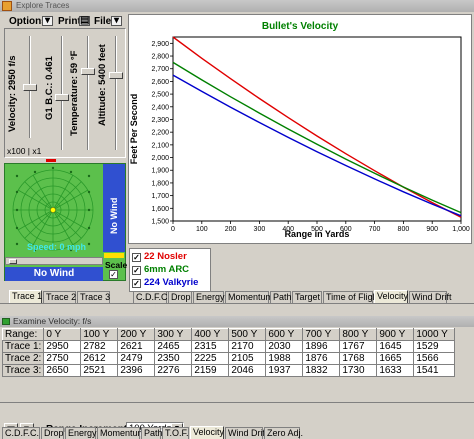  I want to click on bc-slider-thumb, so click(62, 97).